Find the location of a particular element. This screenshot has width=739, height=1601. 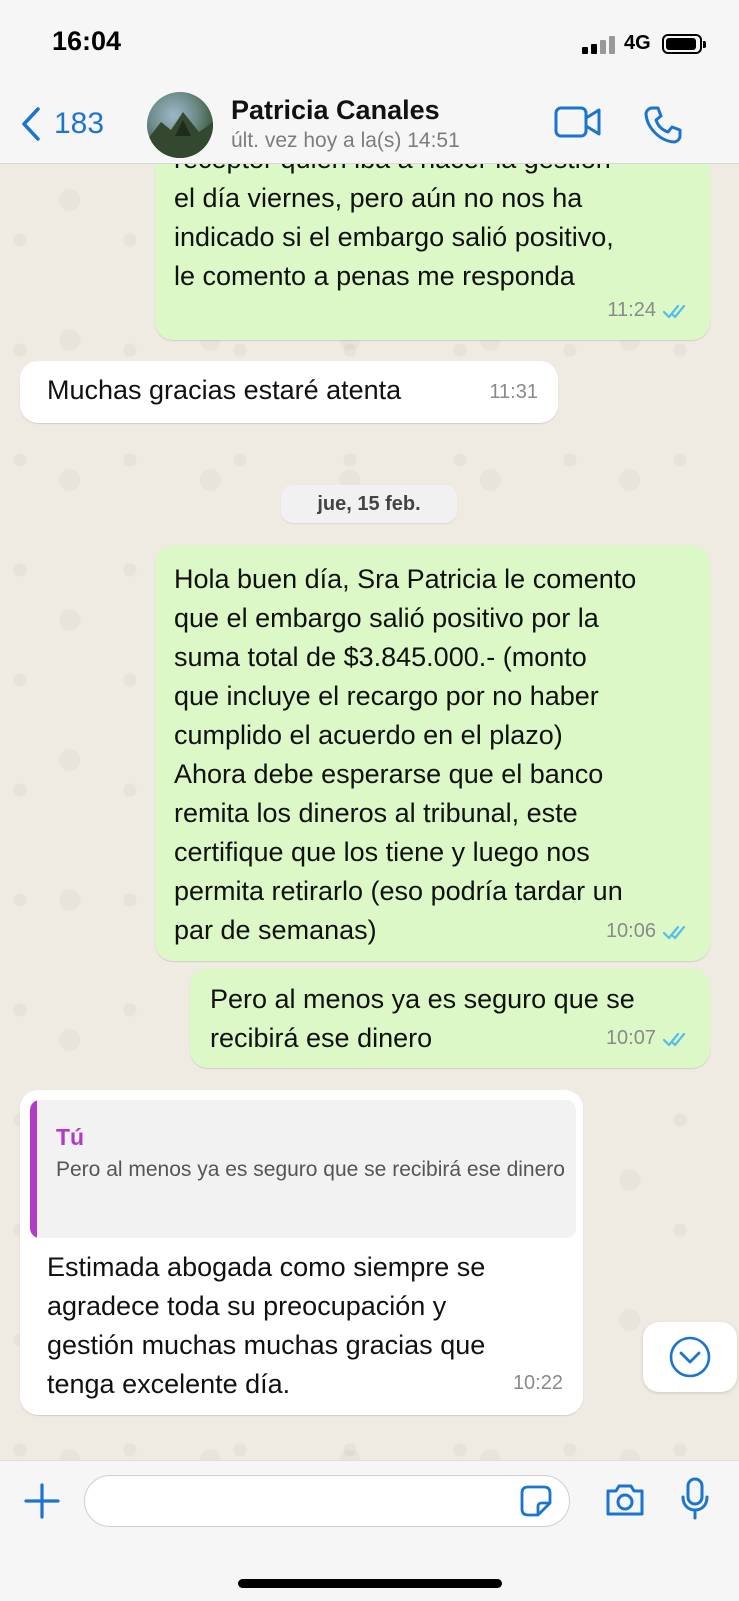

message-input is located at coordinates (327, 1501).